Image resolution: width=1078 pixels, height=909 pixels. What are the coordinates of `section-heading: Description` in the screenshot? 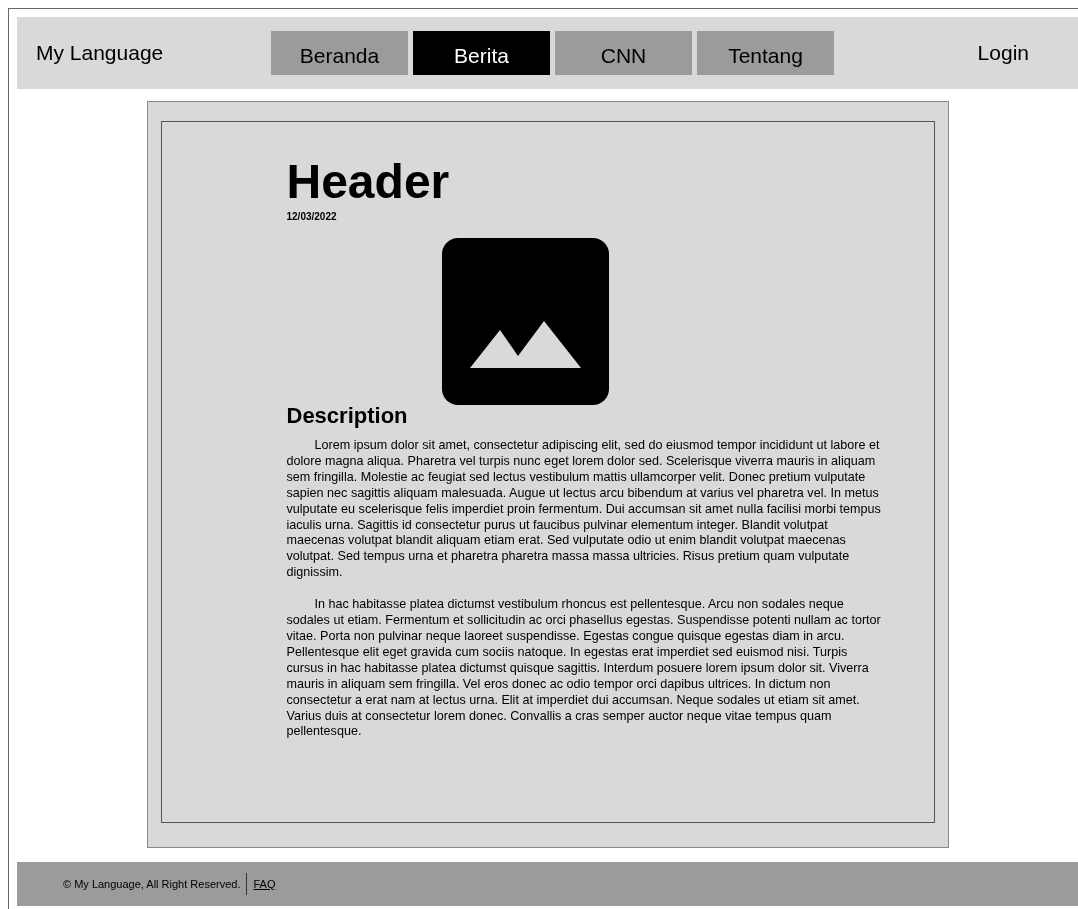 It's located at (347, 416).